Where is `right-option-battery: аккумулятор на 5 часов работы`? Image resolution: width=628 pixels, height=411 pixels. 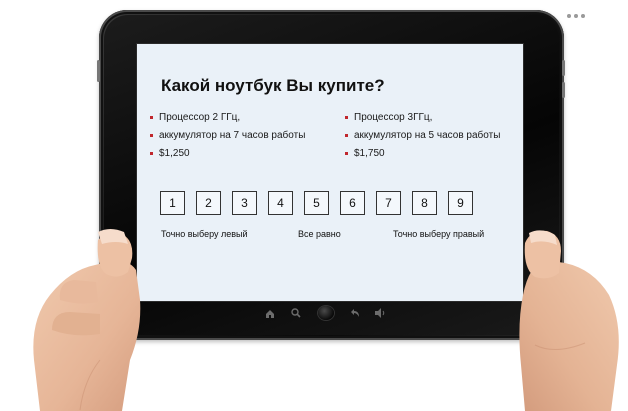
right-option-battery: аккумулятор на 5 часов работы is located at coordinates (422, 136).